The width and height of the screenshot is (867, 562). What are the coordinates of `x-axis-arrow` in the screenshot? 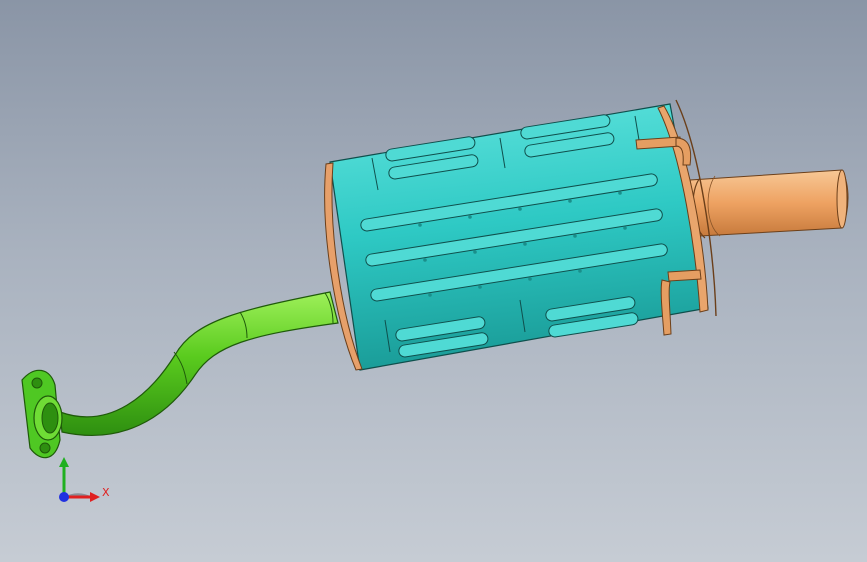 It's located at (95, 497).